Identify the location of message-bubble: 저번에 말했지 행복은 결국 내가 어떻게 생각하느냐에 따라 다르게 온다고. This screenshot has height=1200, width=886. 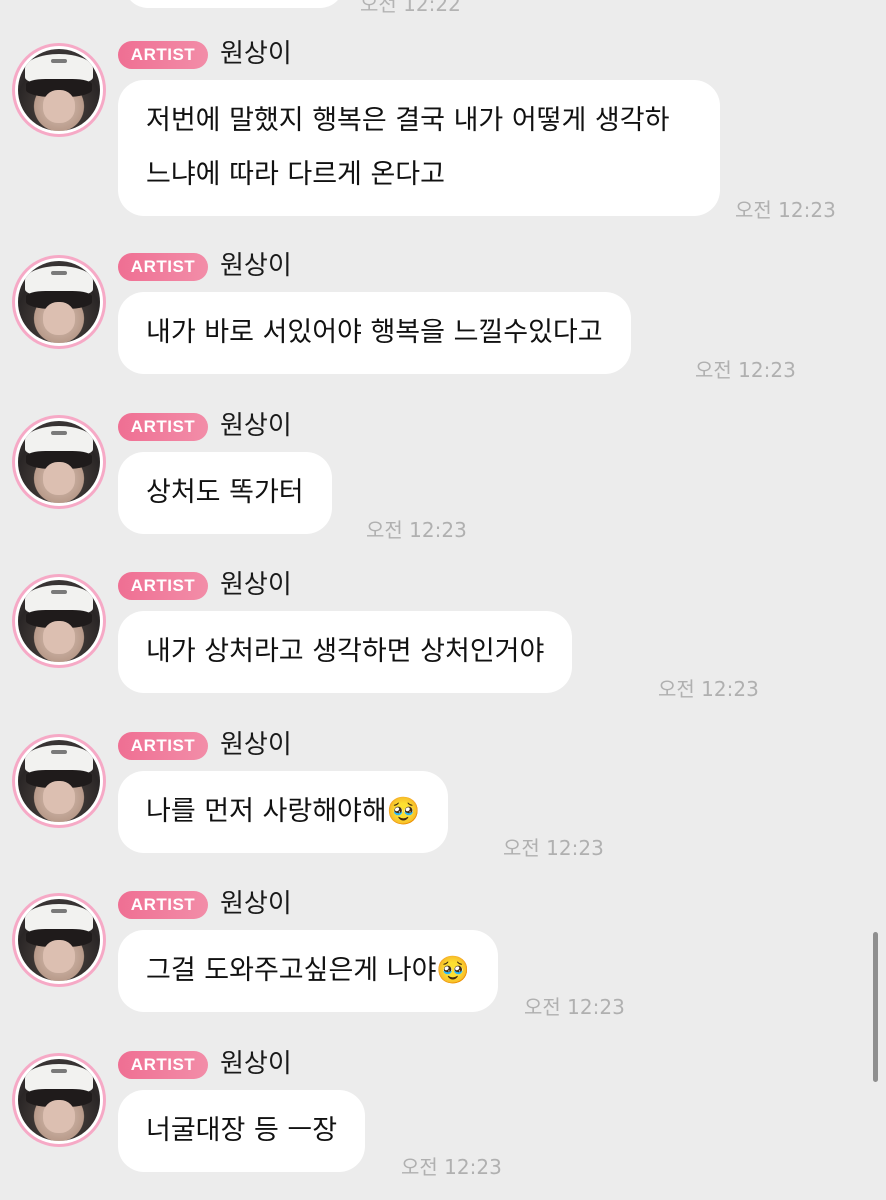
(419, 148).